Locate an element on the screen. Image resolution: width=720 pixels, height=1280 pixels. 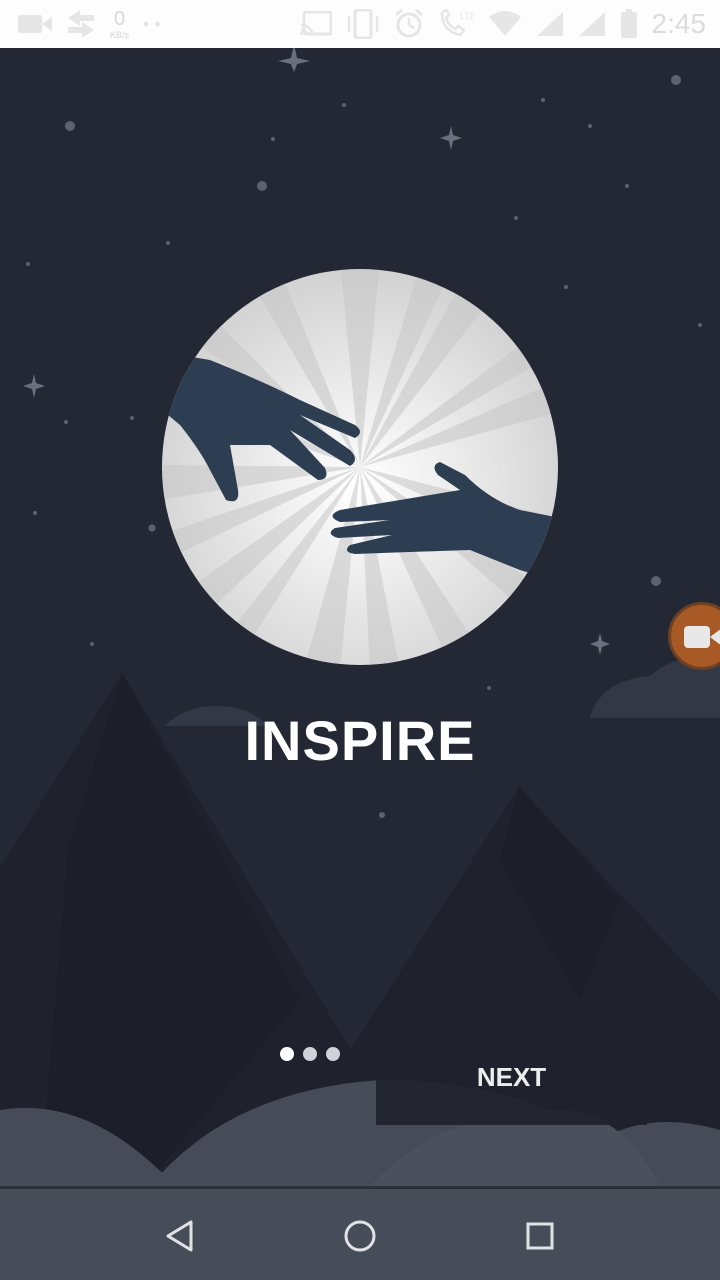
onboarding-title: INSPIRE is located at coordinates (360, 740).